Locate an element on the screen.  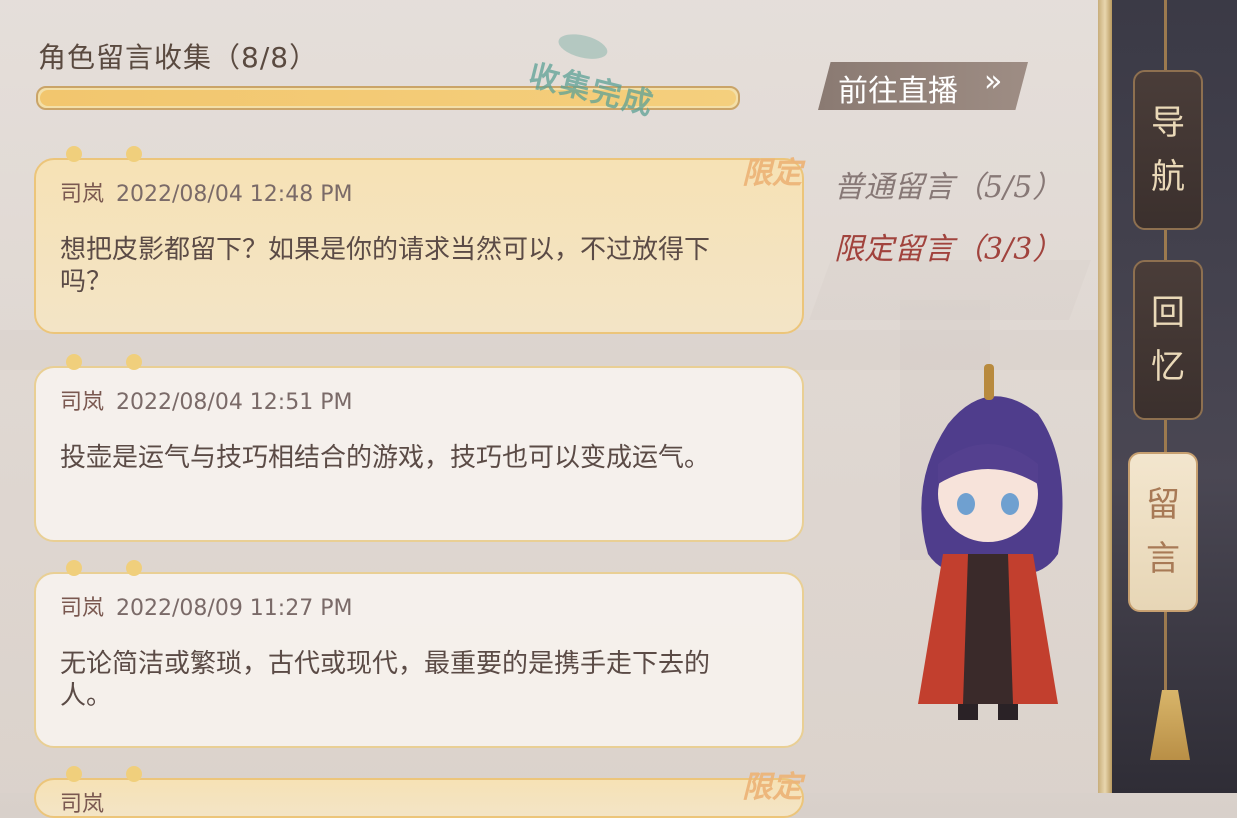
nav-tab-char: 导 is located at coordinates (1168, 123).